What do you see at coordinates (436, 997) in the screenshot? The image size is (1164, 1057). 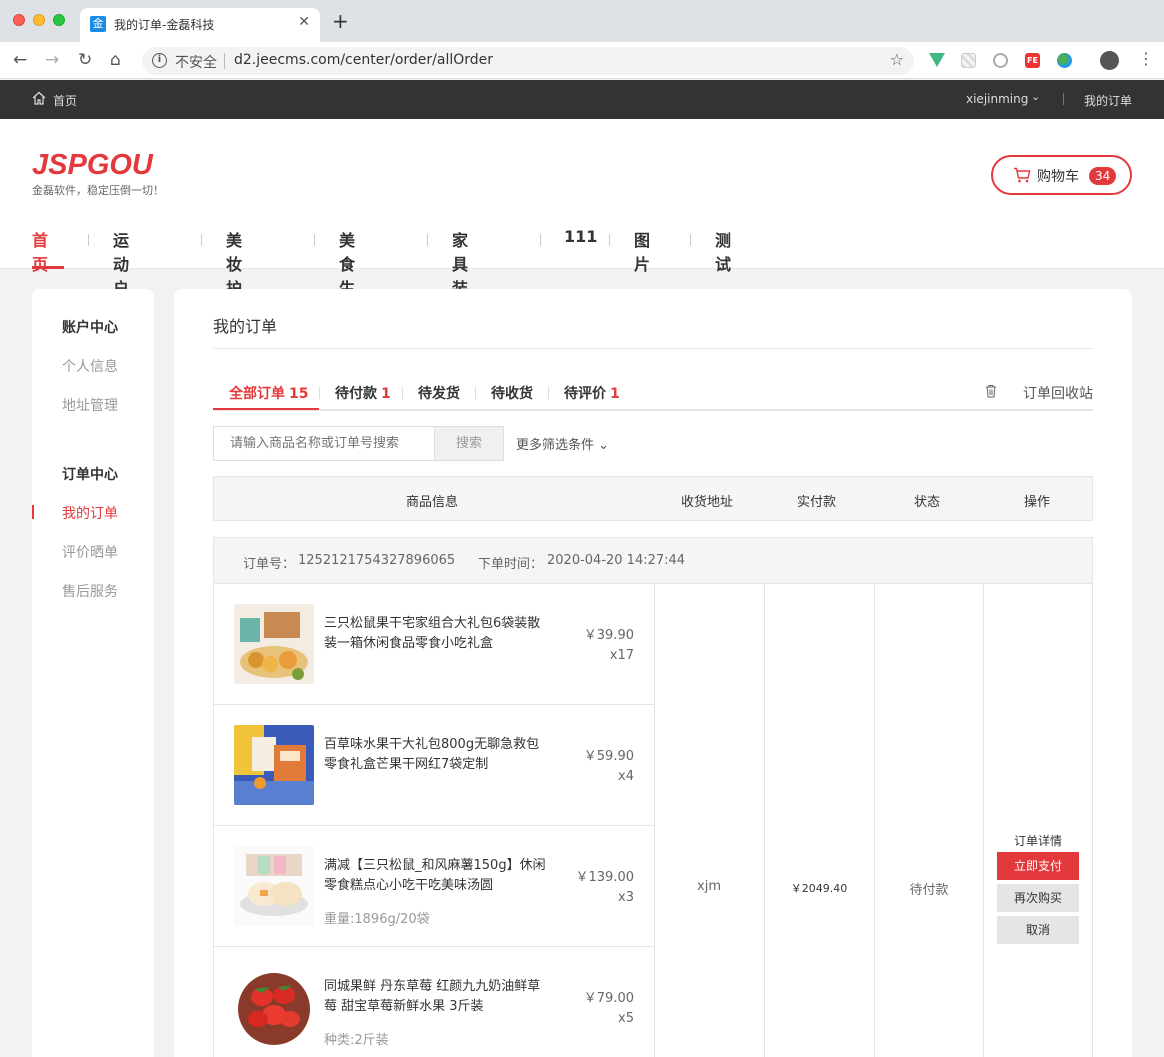 I see `product-name: 同城果鲜 丹东草莓 红颜九九奶油鲜草莓 甜宝草莓新鲜水果 3斤装` at bounding box center [436, 997].